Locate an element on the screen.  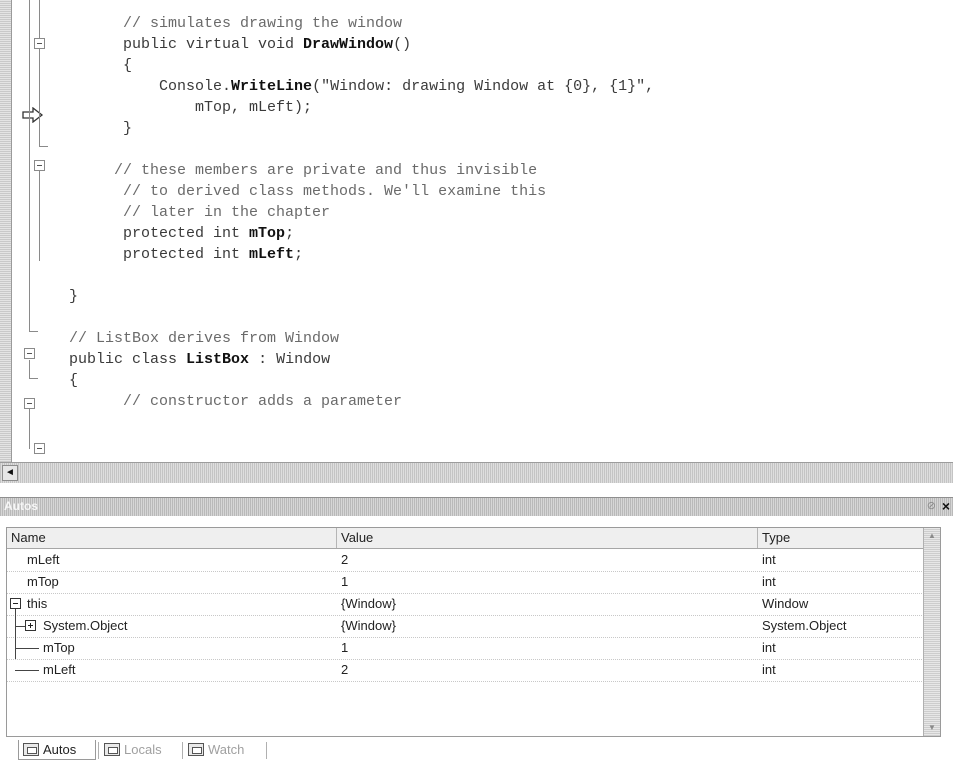
code-text: public virtual void is located at coordinates (213, 44).